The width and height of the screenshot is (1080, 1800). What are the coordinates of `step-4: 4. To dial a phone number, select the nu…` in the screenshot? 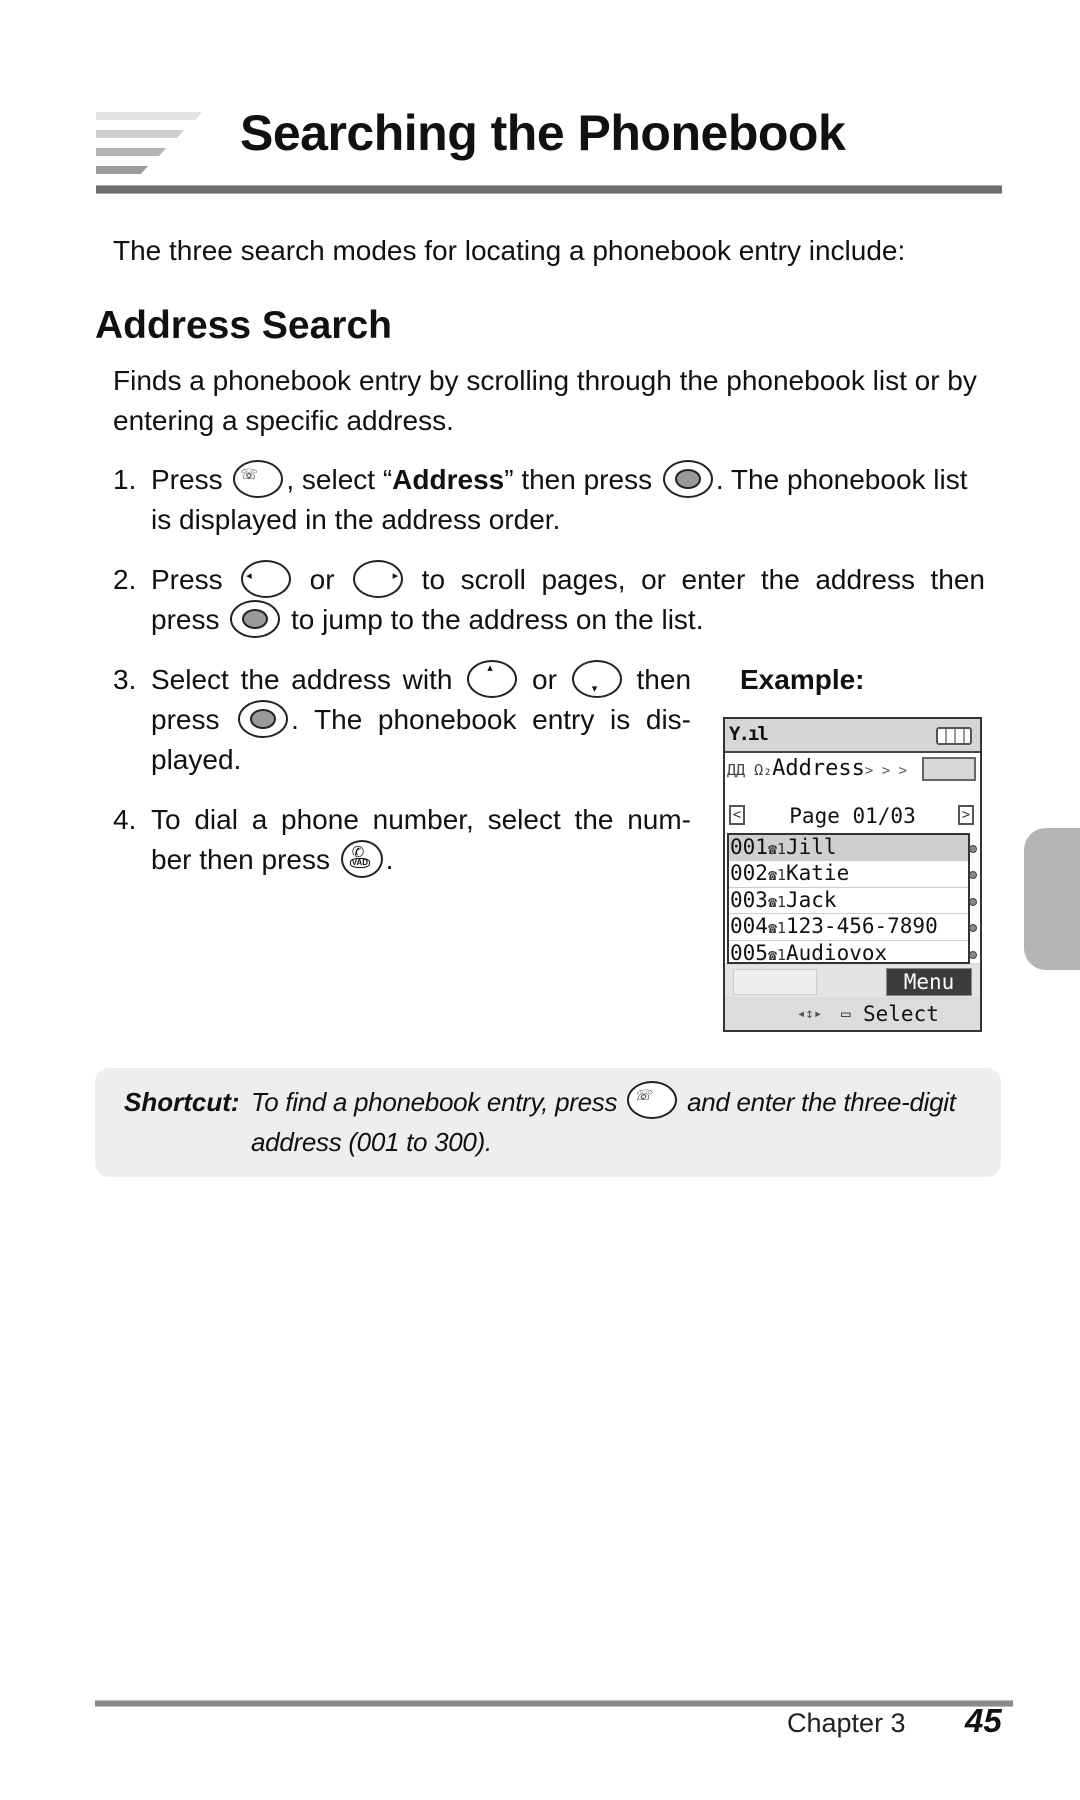 It's located at (402, 840).